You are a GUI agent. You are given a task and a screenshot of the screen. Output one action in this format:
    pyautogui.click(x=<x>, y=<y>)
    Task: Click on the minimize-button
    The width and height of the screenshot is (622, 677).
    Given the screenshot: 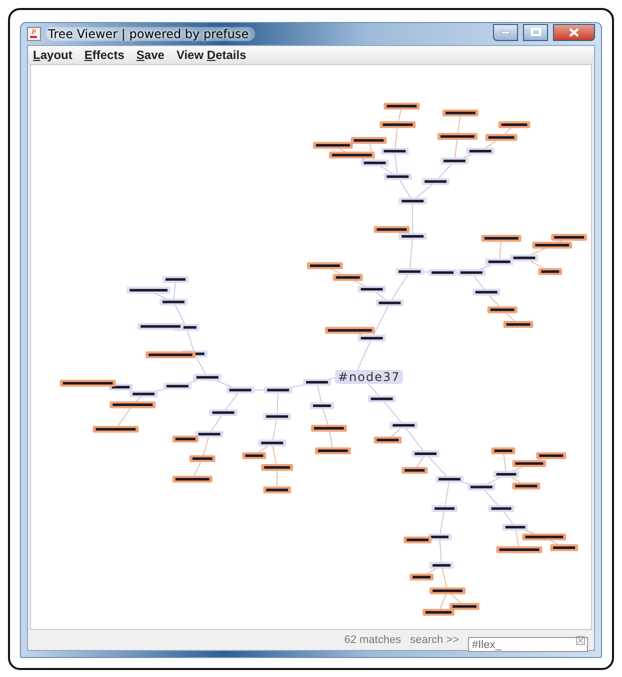 What is the action you would take?
    pyautogui.click(x=505, y=32)
    